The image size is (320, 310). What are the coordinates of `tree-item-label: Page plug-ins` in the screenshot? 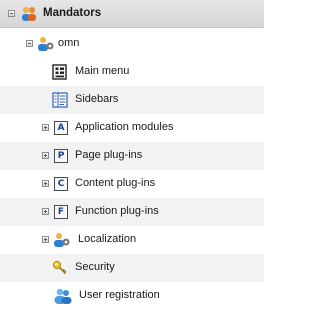 It's located at (109, 155).